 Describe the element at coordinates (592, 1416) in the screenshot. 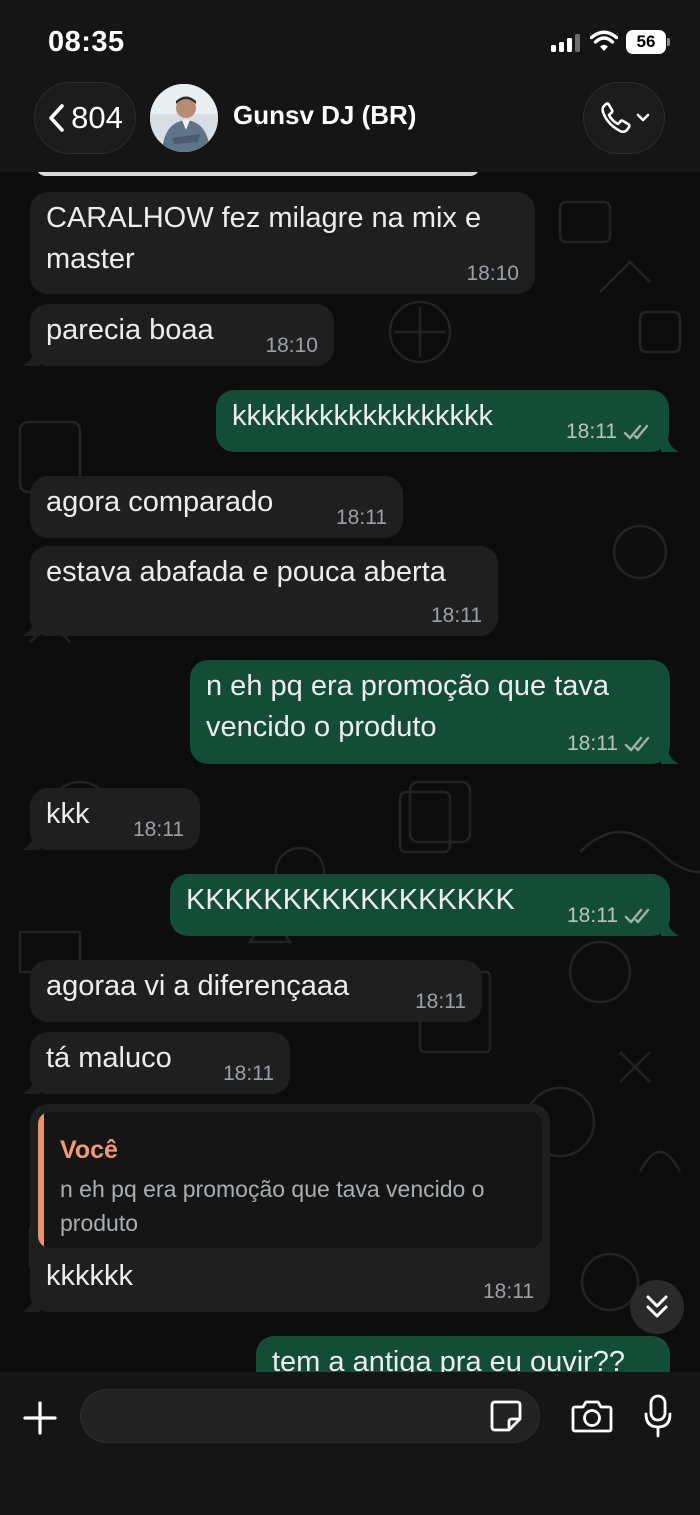

I see `camera-icon` at that location.